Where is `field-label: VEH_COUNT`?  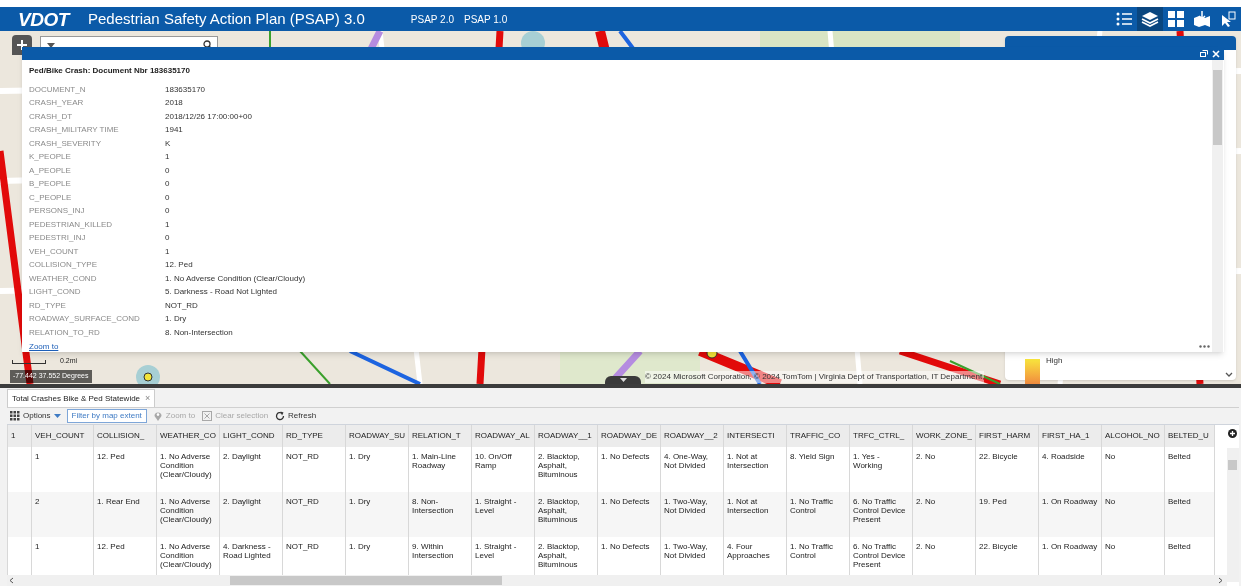
field-label: VEH_COUNT is located at coordinates (54, 251).